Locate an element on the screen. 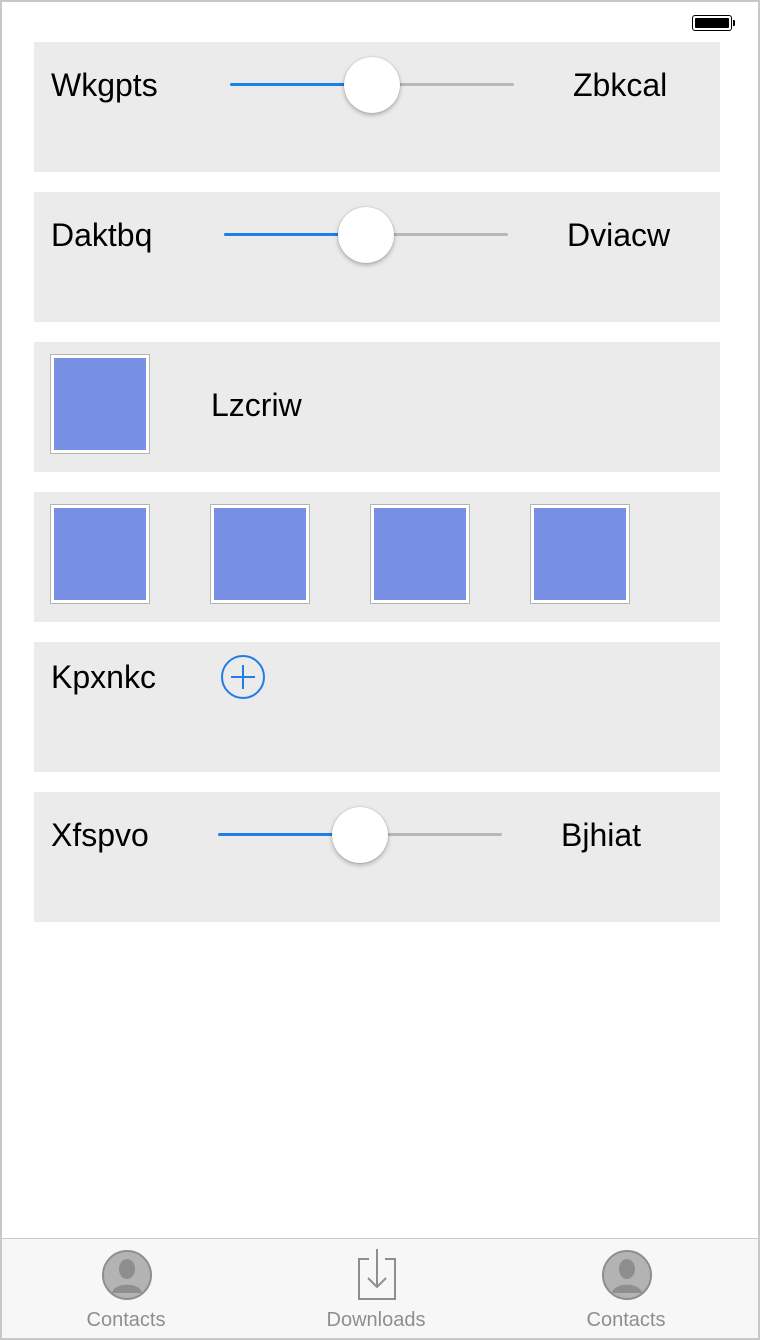 The height and width of the screenshot is (1340, 760). tab-contacts-2: Contacts is located at coordinates (626, 1288).